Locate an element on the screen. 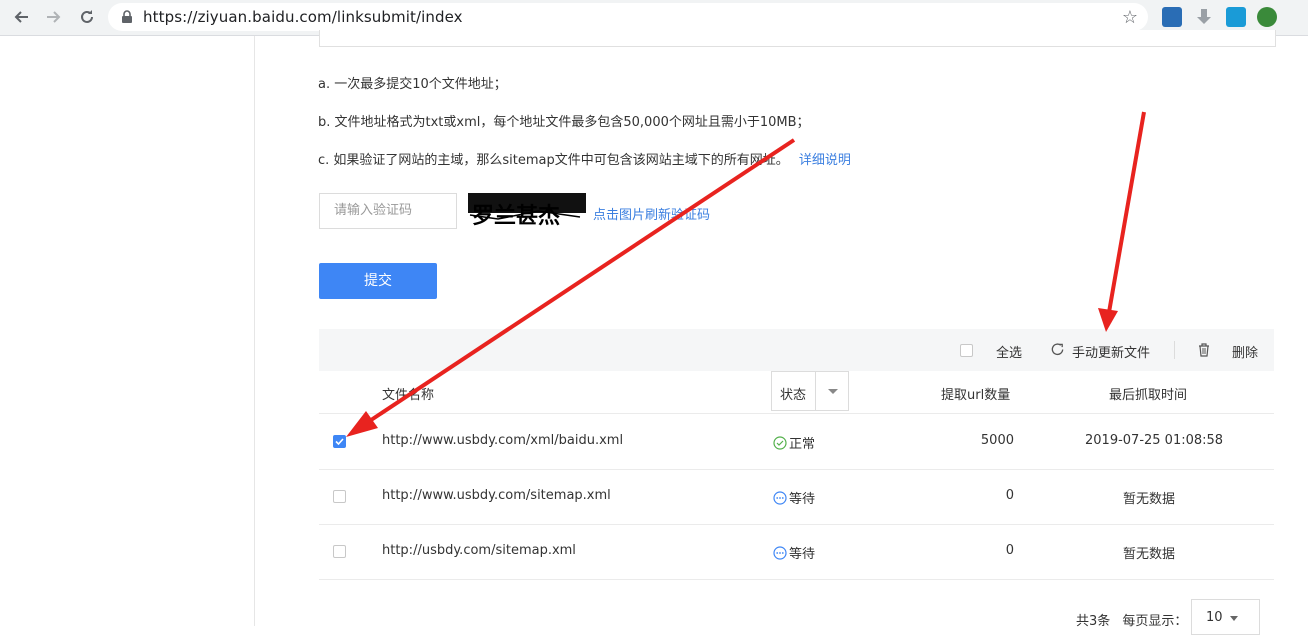  extension-s-icon is located at coordinates (1172, 17).